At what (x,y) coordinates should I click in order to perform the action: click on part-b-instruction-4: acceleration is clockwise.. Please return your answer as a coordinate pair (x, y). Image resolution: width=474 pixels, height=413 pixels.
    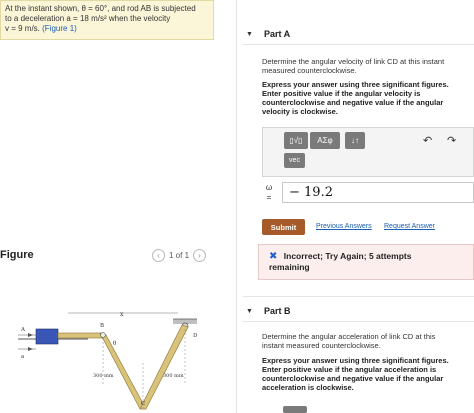
    Looking at the image, I should click on (308, 387).